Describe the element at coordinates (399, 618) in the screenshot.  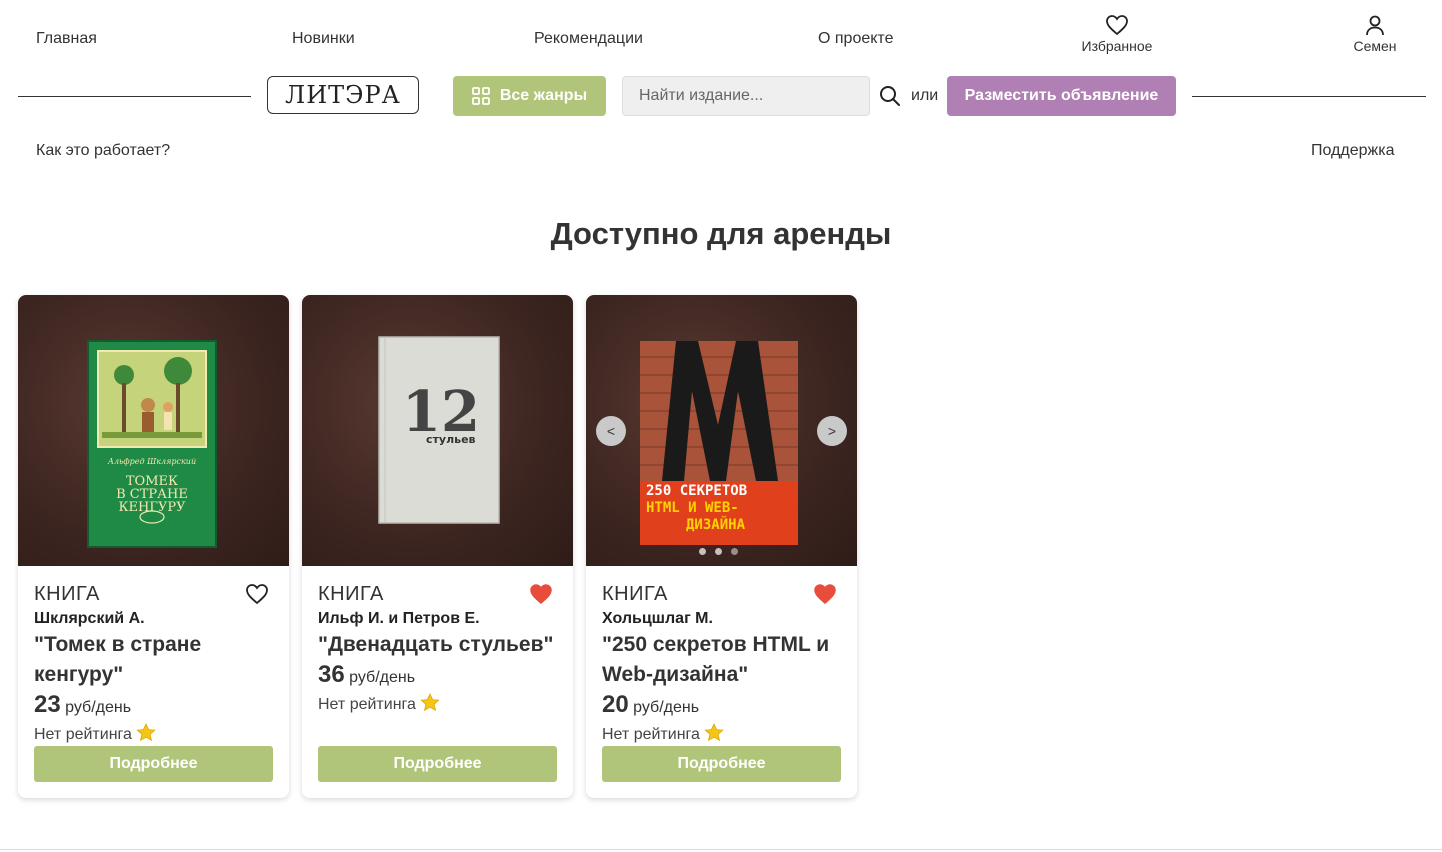
I see `book-author: Ильф И. и Петров Е.` at that location.